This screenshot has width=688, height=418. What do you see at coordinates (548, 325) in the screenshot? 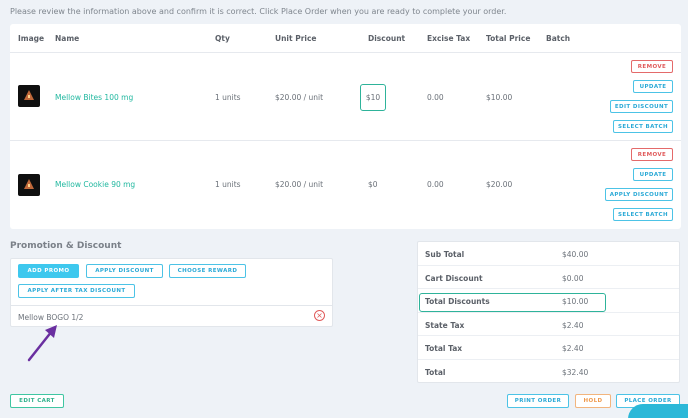
I see `summary-row-state-tax: State Tax $2.40` at bounding box center [548, 325].